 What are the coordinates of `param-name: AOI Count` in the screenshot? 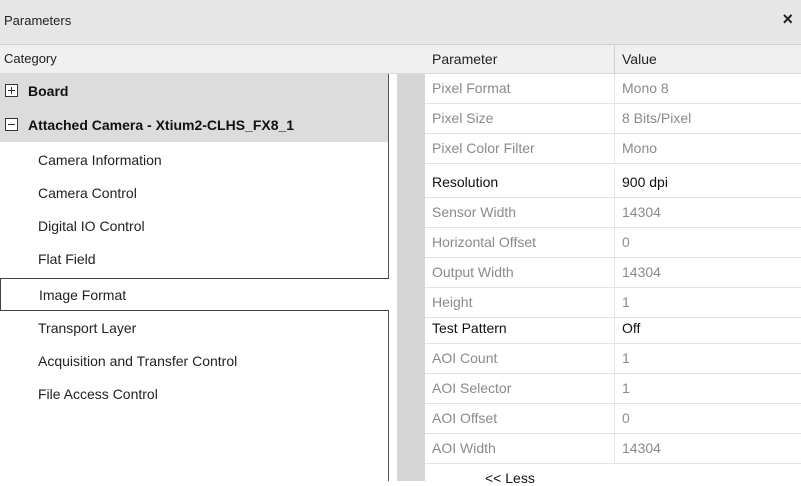 It's located at (465, 358).